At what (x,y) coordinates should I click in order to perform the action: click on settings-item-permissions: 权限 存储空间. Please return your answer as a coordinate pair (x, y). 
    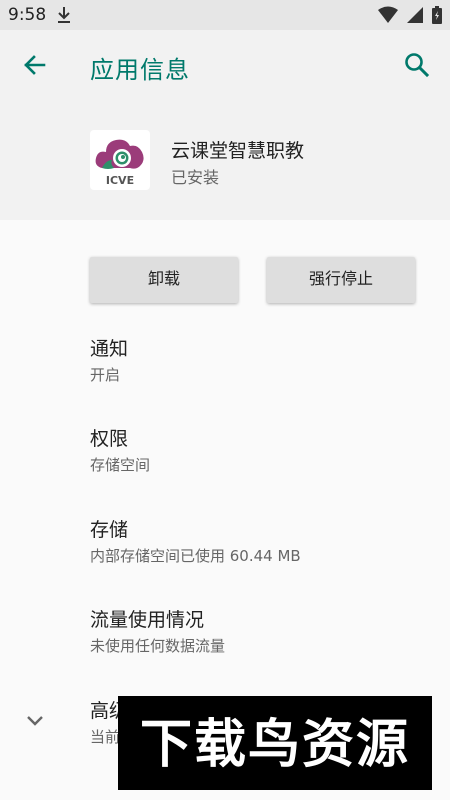
    Looking at the image, I should click on (120, 451).